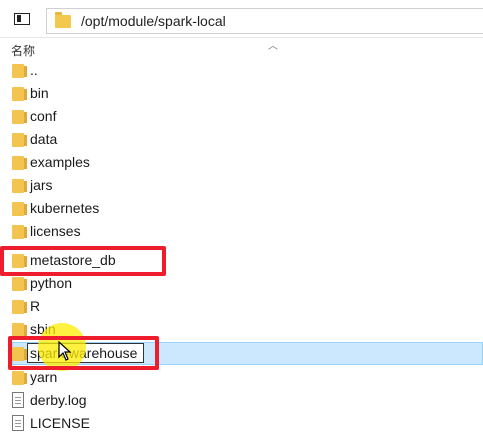 The height and width of the screenshot is (440, 483). What do you see at coordinates (153, 21) in the screenshot?
I see `path-text: /opt/module/spark-local` at bounding box center [153, 21].